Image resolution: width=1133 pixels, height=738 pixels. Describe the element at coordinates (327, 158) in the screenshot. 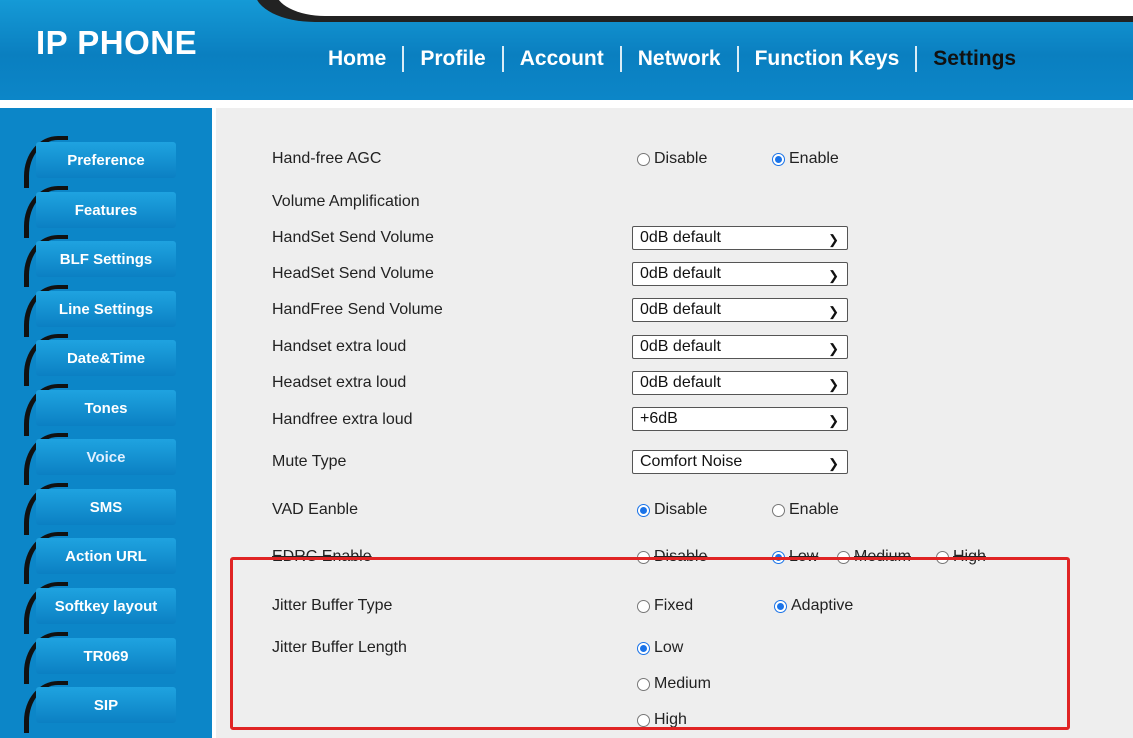

I see `handfree-agc-label: Hand-free AGC` at that location.